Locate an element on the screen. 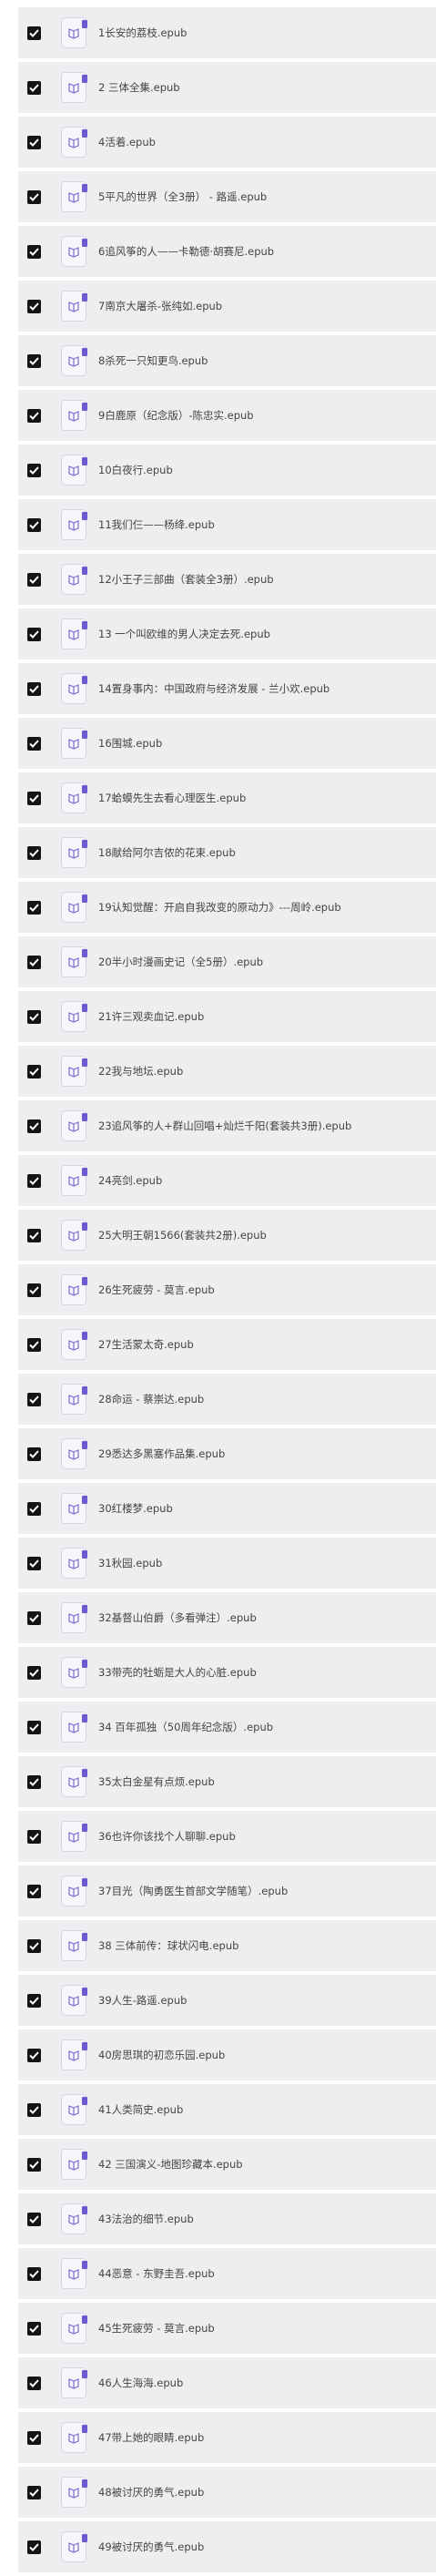 This screenshot has width=436, height=2576. file-row: 25大明王朝1566(套装共2册).epub is located at coordinates (227, 1235).